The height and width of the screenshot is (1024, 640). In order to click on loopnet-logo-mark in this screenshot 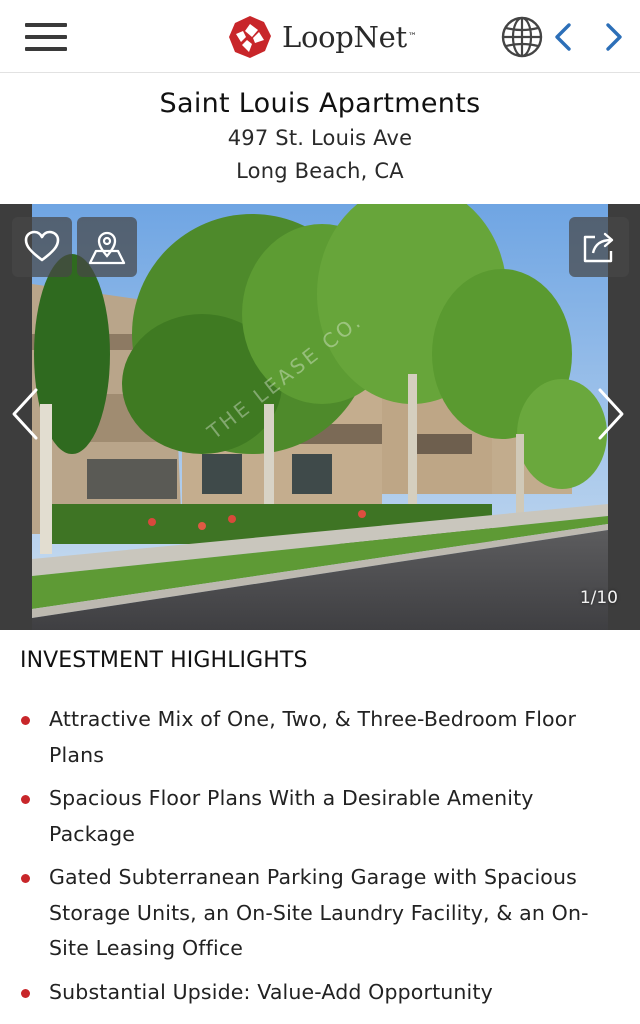, I will do `click(250, 37)`.